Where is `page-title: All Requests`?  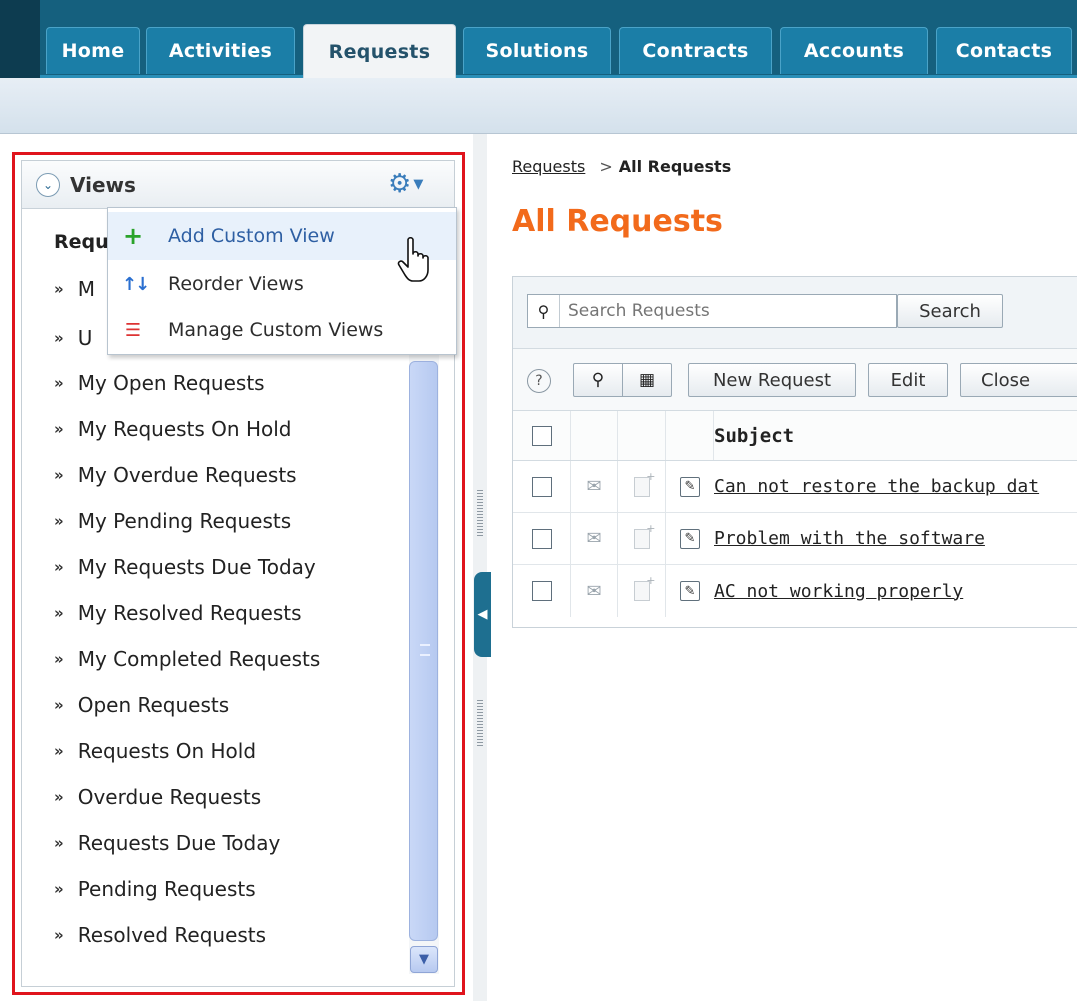
page-title: All Requests is located at coordinates (617, 221).